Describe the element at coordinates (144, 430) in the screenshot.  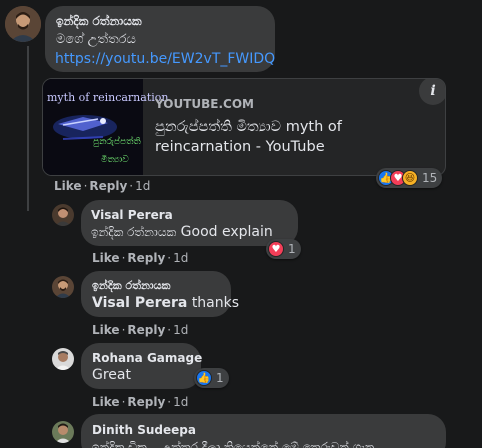
I see `reply-author: Dinith Sudeepa` at that location.